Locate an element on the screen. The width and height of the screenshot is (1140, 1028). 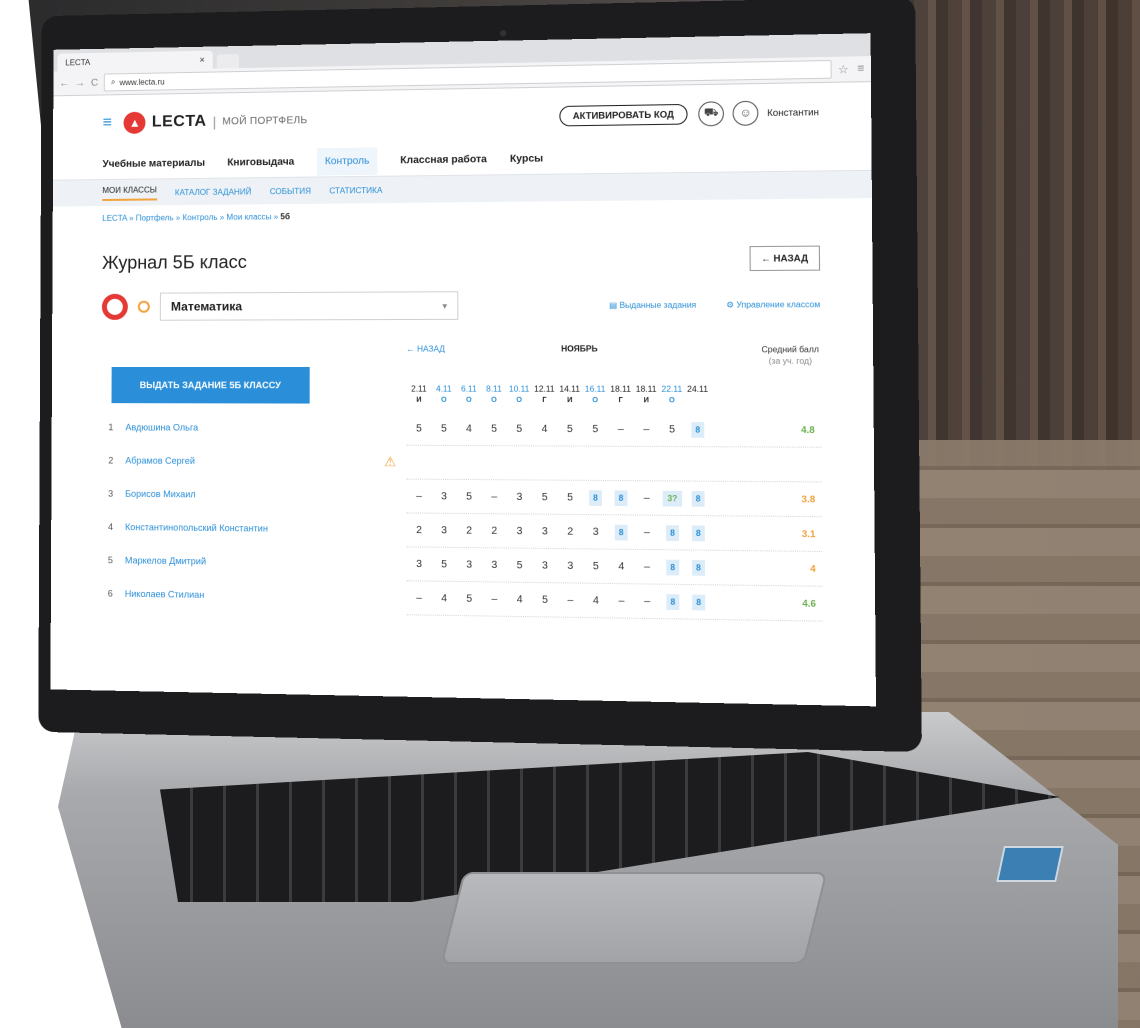
activate-code-button: АКТИВИРОВАТЬ КОД is located at coordinates (623, 115).